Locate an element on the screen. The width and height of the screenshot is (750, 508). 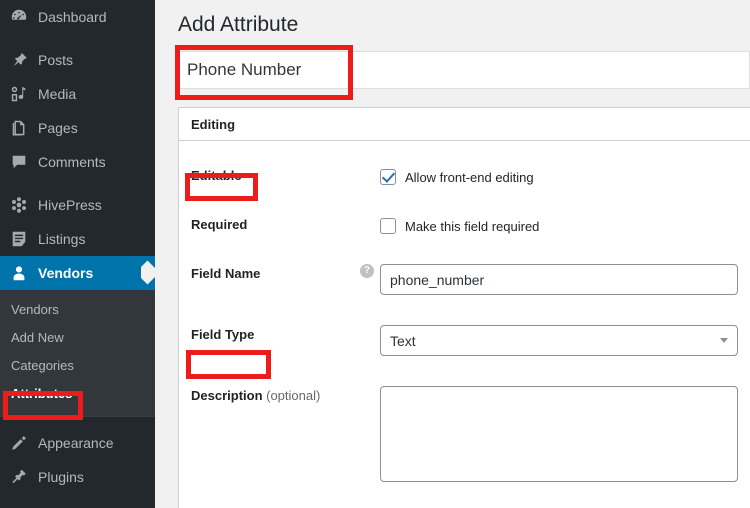
sidebar-item-dashboard: Dashboard is located at coordinates (77, 17).